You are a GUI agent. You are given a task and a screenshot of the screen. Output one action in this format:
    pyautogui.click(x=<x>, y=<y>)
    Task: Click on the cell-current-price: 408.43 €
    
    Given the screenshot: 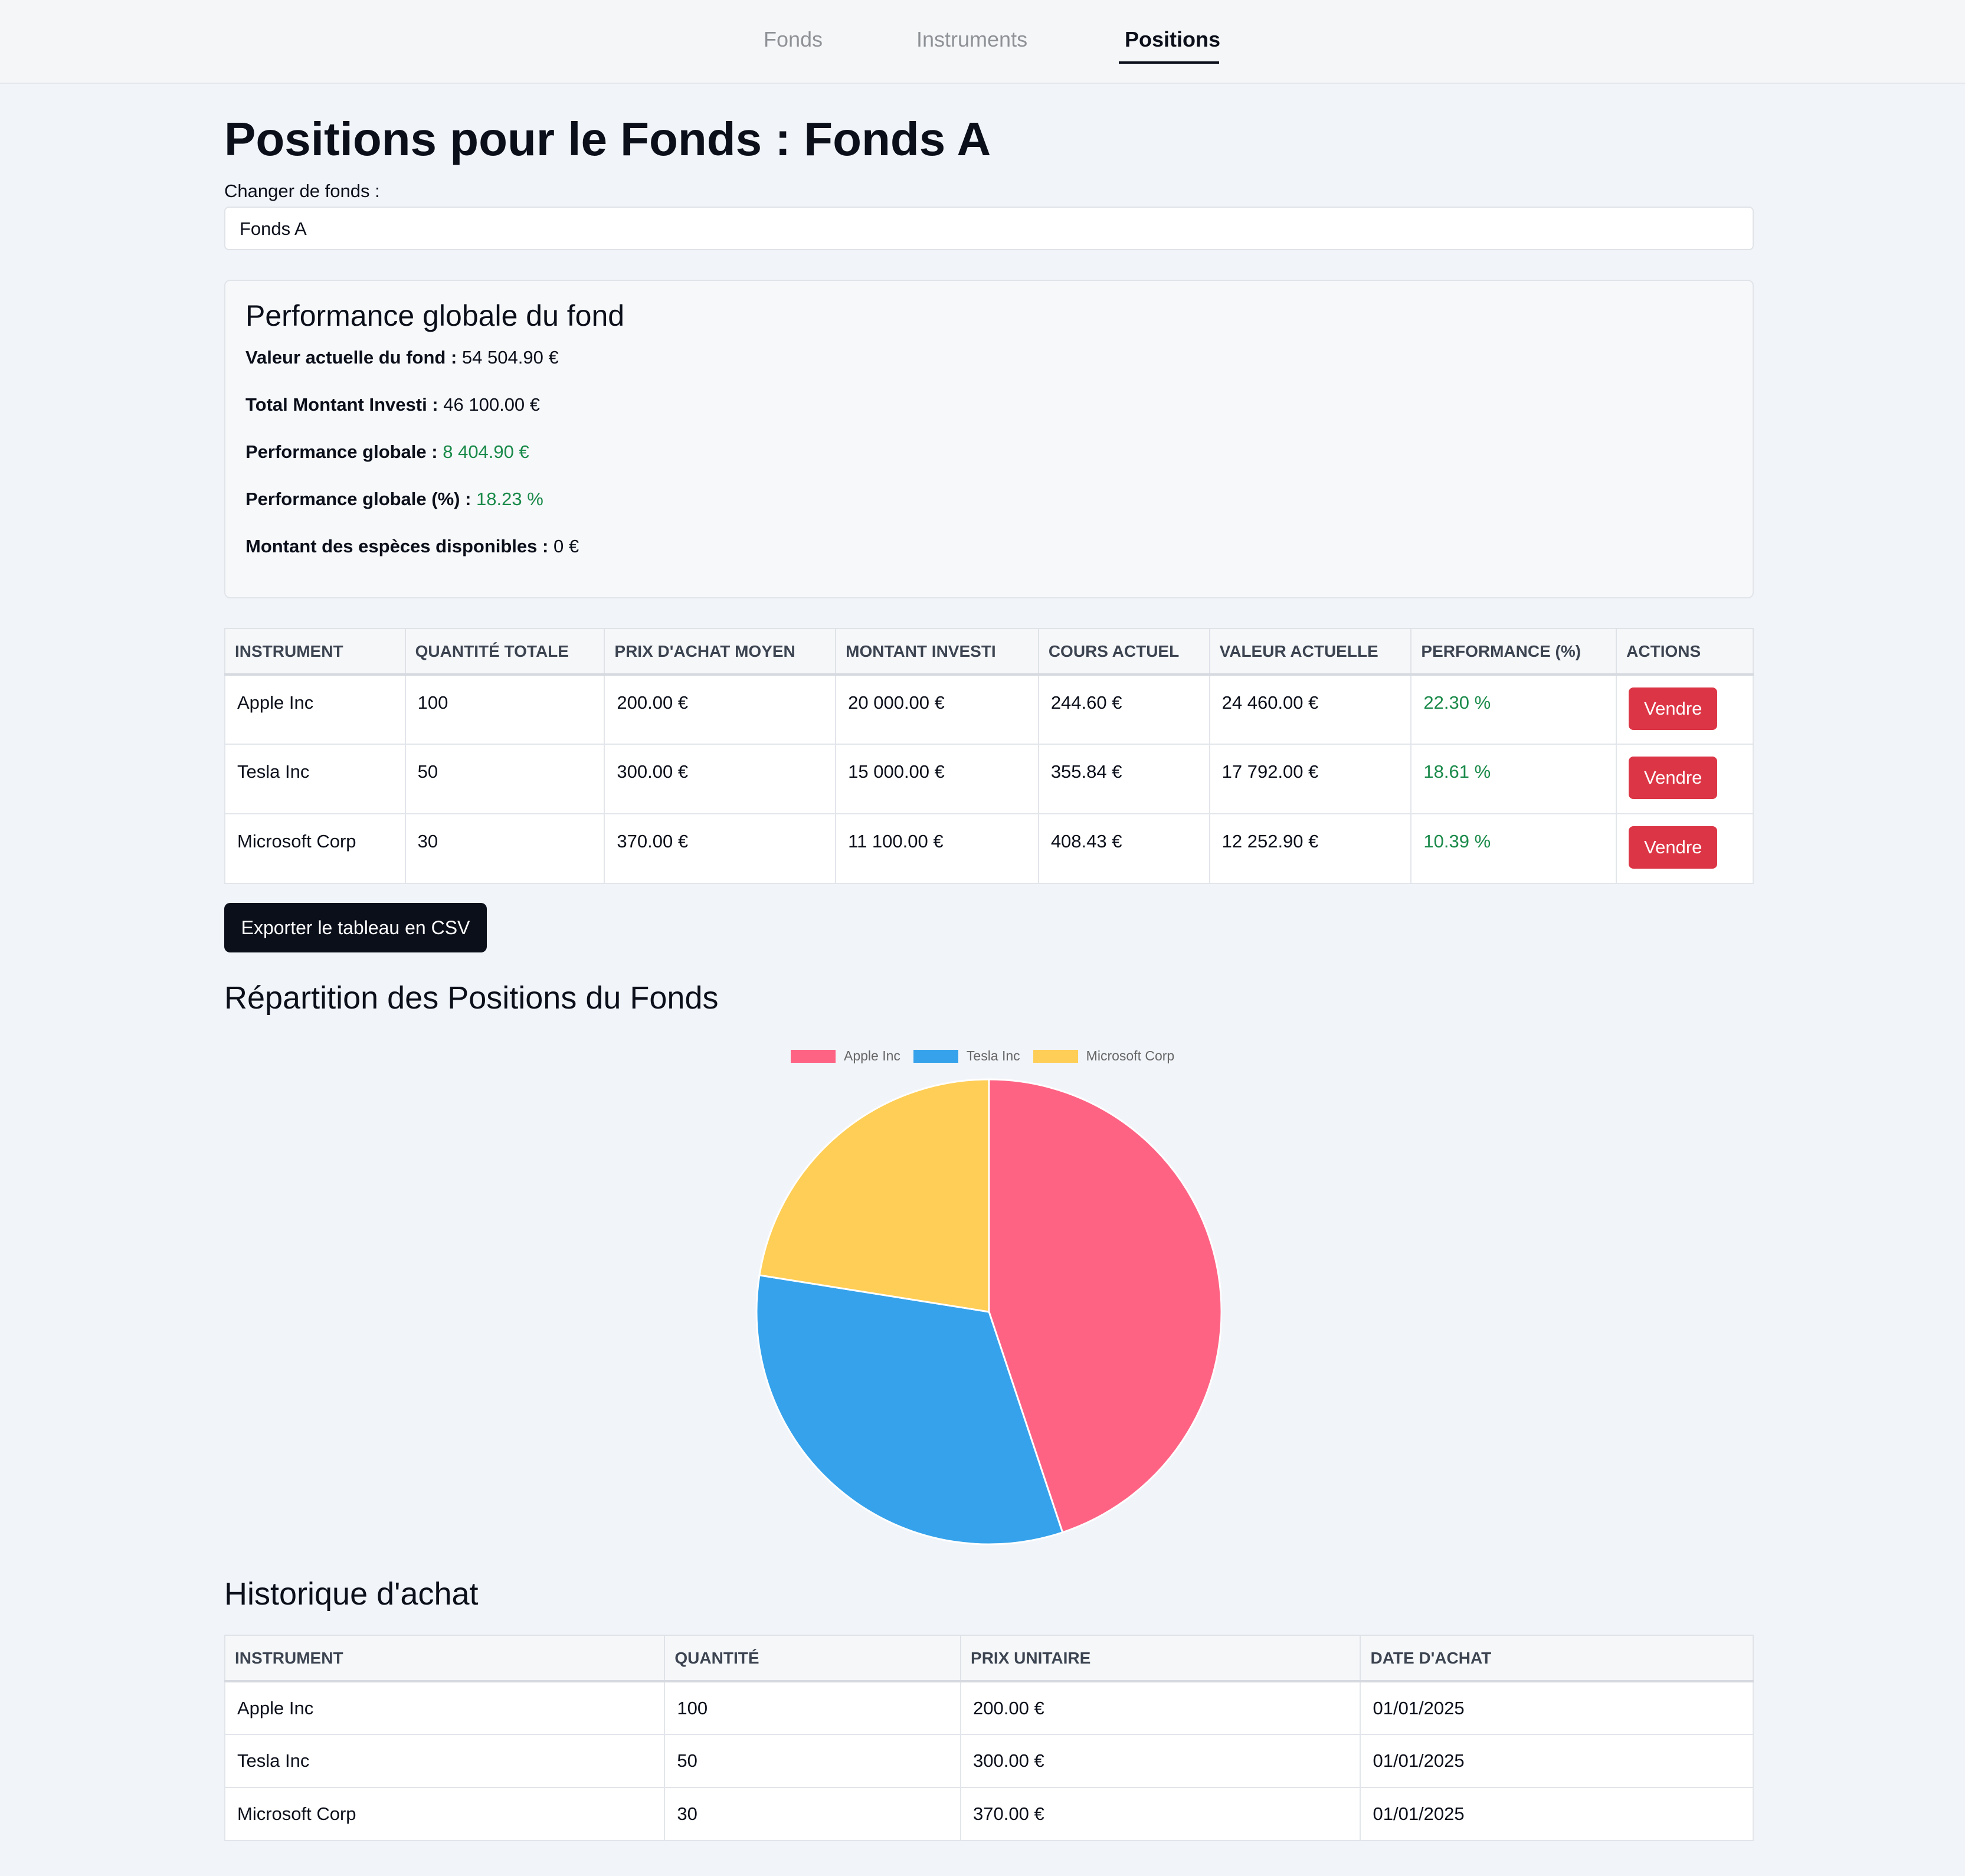 What is the action you would take?
    pyautogui.click(x=1123, y=848)
    